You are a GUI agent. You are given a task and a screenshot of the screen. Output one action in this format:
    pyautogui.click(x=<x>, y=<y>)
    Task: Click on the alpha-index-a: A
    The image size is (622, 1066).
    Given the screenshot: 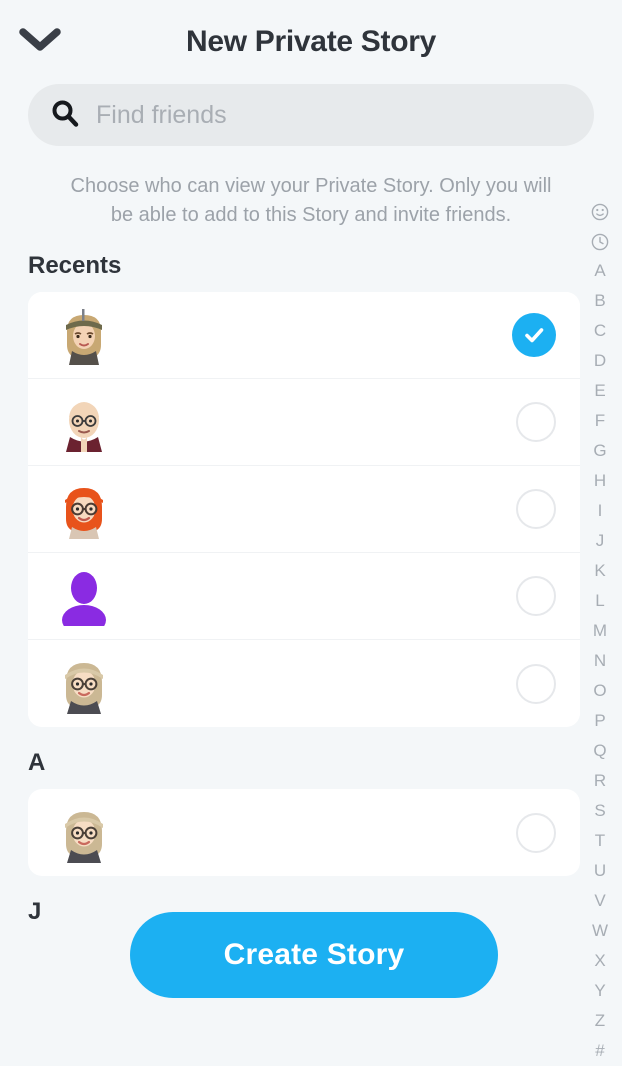 What is the action you would take?
    pyautogui.click(x=600, y=271)
    